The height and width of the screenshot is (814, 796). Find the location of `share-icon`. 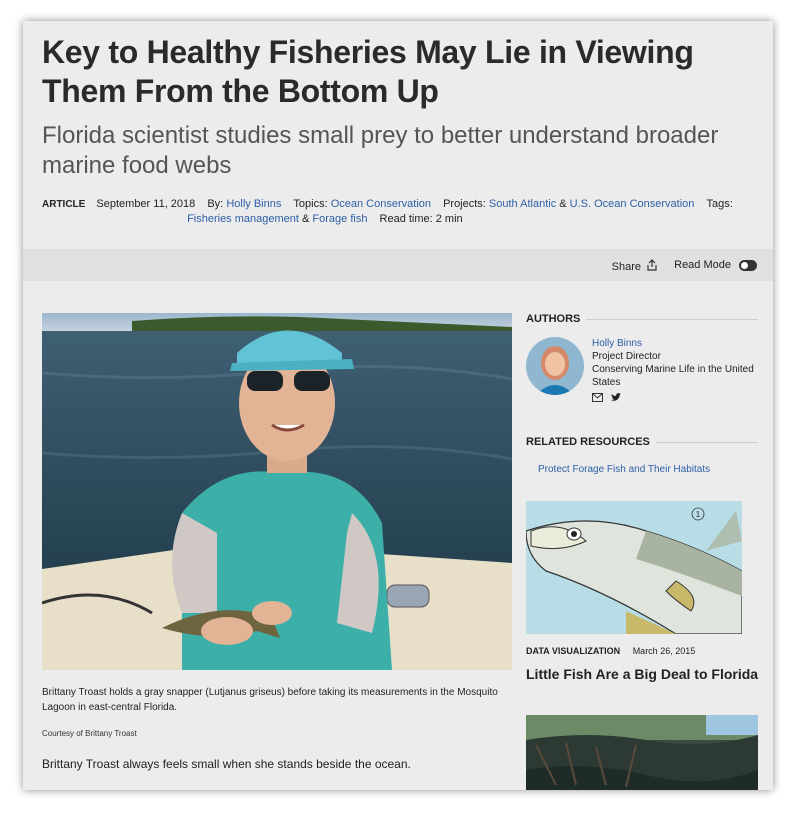

share-icon is located at coordinates (652, 266).